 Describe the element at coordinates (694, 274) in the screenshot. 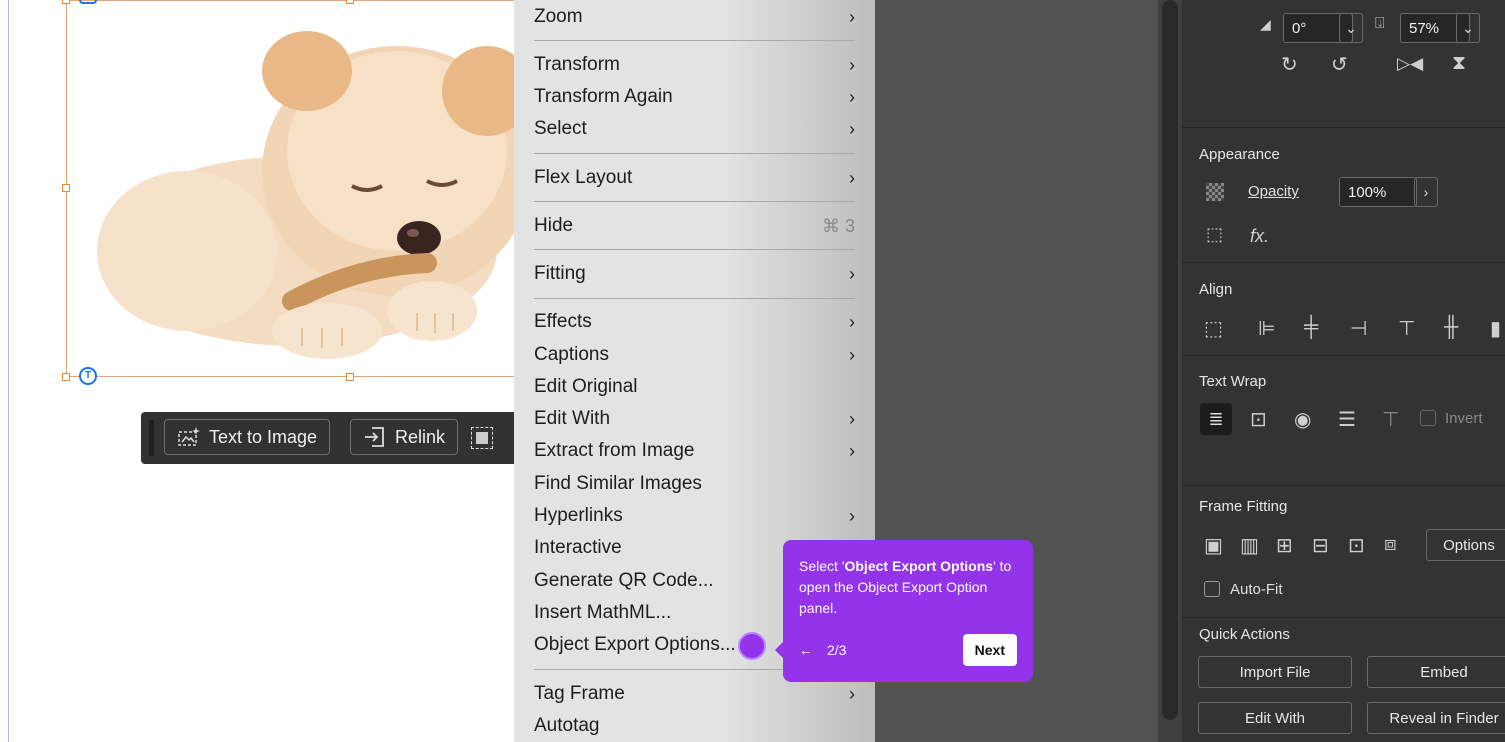

I see `menu-item-fitting: Fitting ›` at that location.